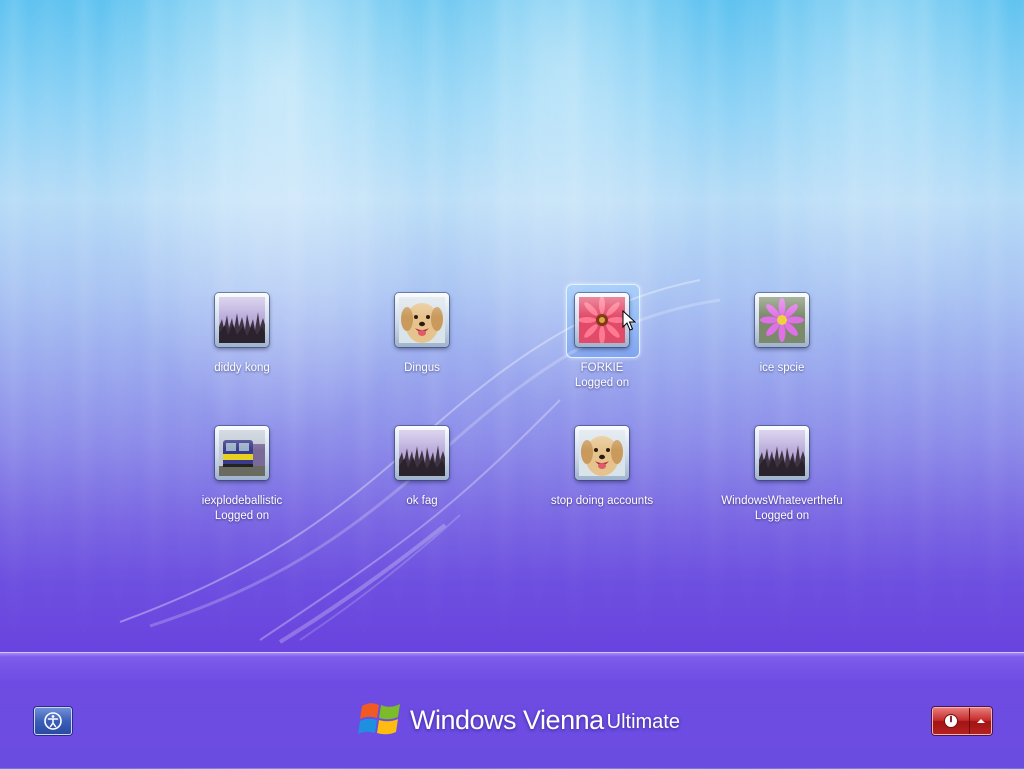  Describe the element at coordinates (563, 719) in the screenshot. I see `brand-word-vienna: Vienna` at that location.